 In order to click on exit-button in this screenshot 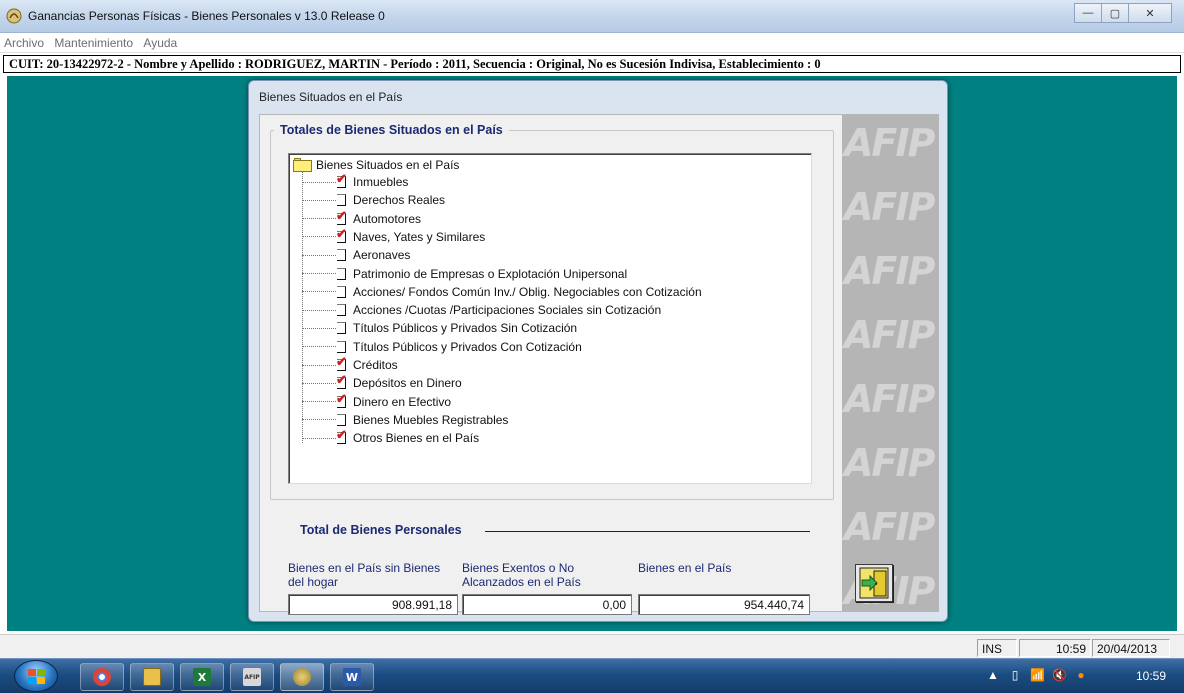, I will do `click(874, 583)`.